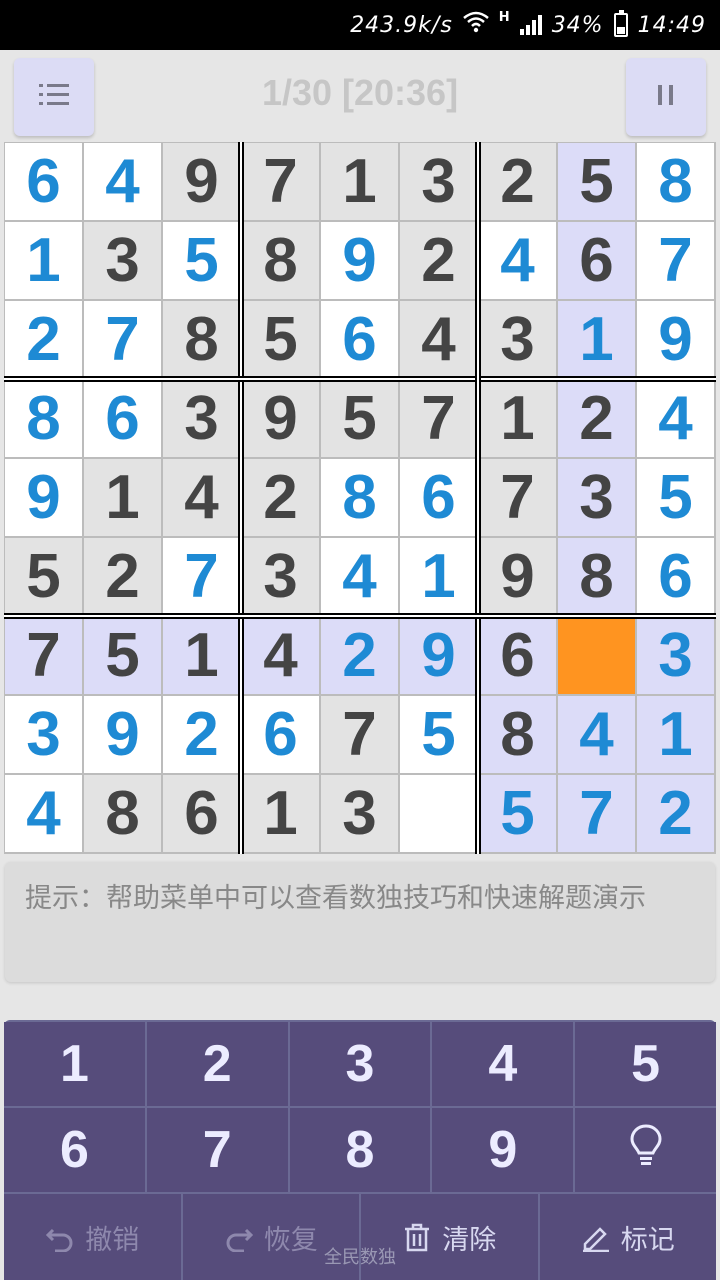 The width and height of the screenshot is (720, 1280). I want to click on digit-key-1: 1, so click(74, 1064).